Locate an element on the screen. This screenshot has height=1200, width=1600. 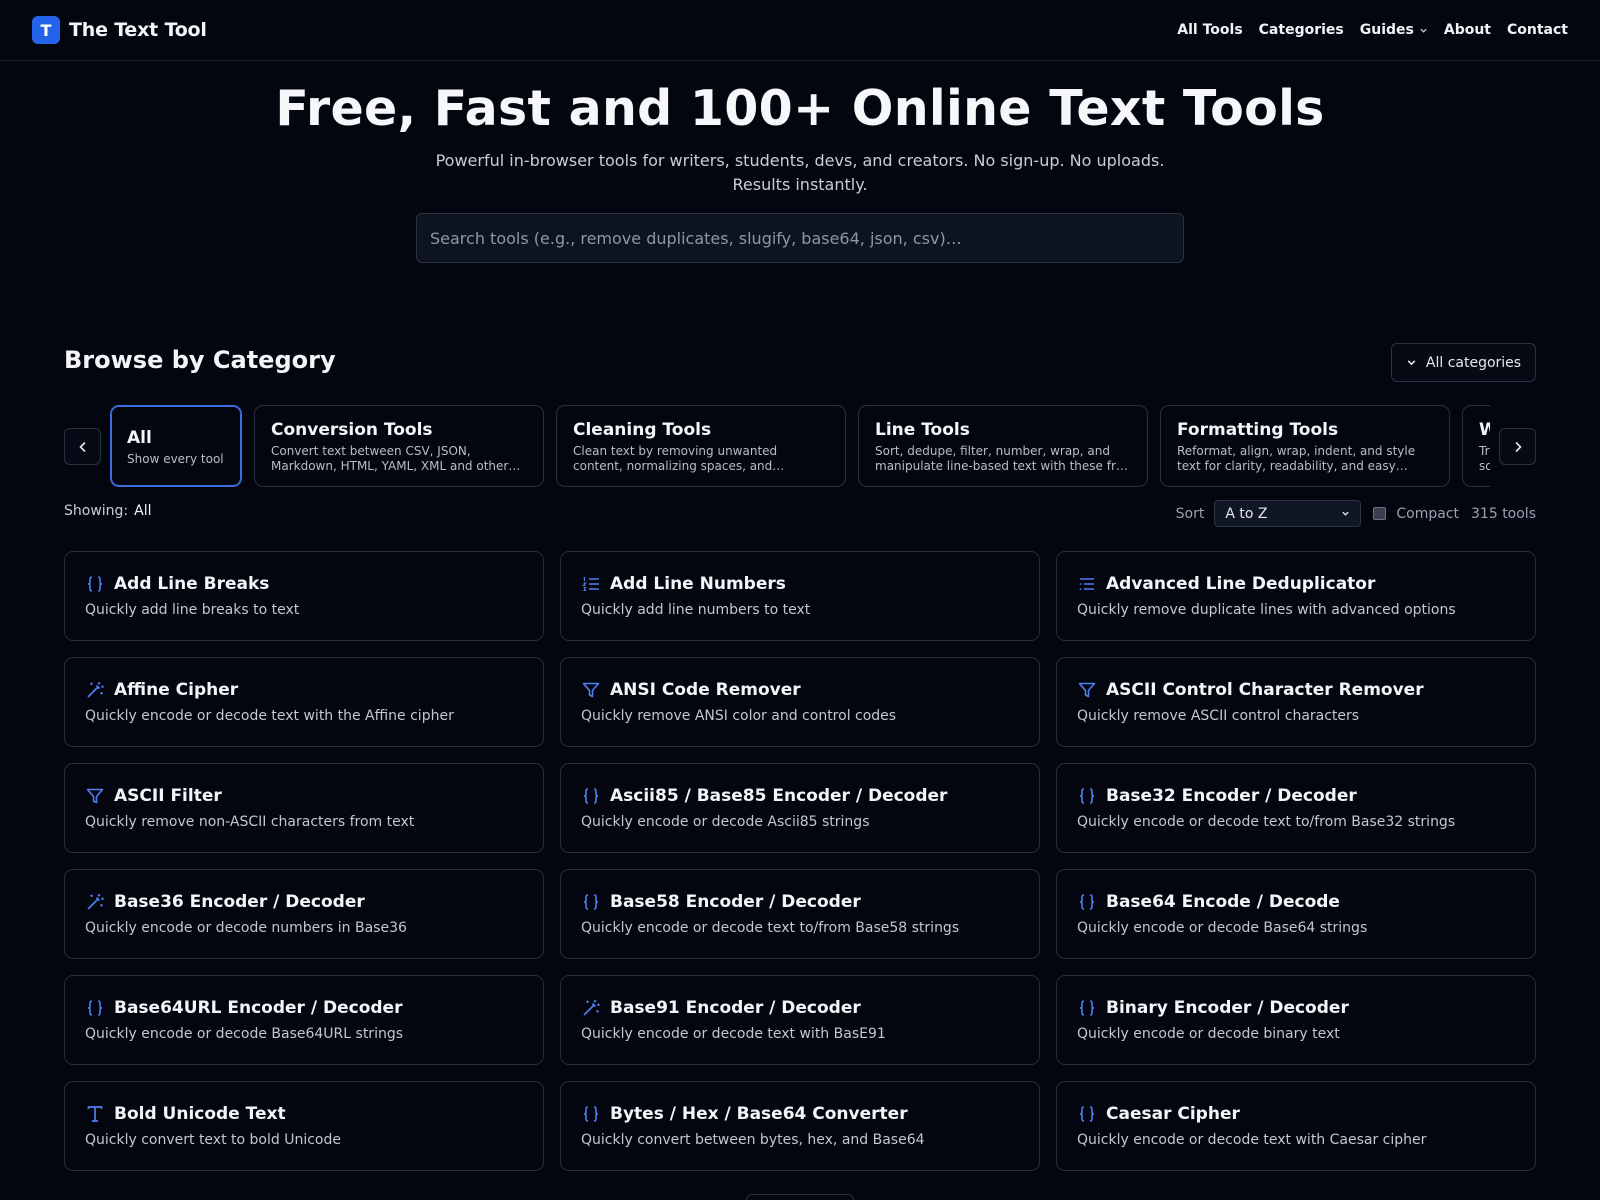
category-name: Formatting Tools is located at coordinates (1258, 430).